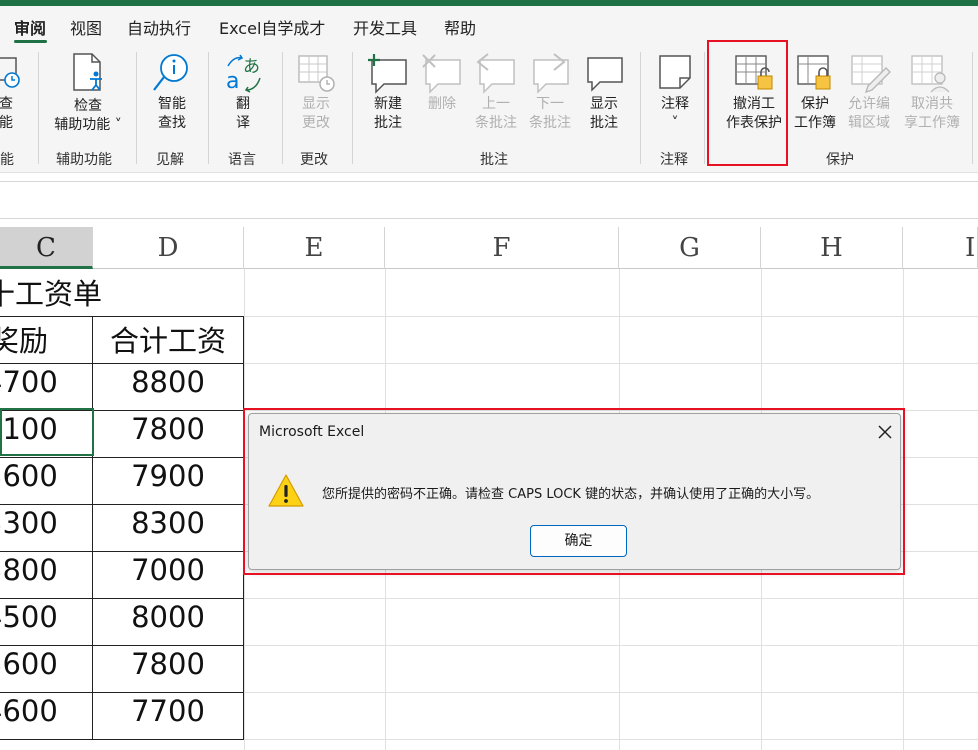  Describe the element at coordinates (243, 114) in the screenshot. I see `translate-button: 翻译` at that location.